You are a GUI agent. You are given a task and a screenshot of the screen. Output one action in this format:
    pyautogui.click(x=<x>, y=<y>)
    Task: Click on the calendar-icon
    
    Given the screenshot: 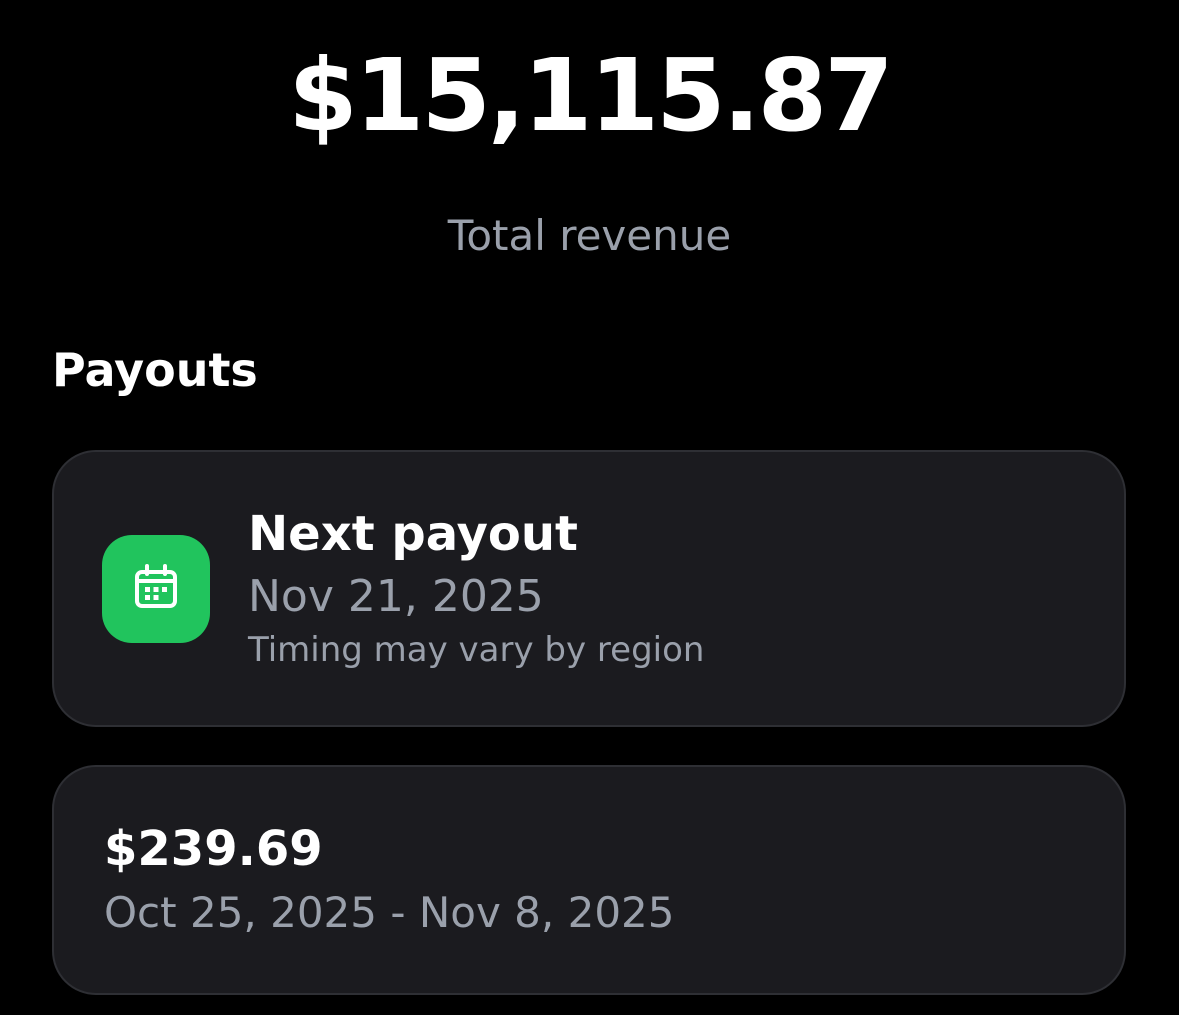 What is the action you would take?
    pyautogui.click(x=156, y=589)
    